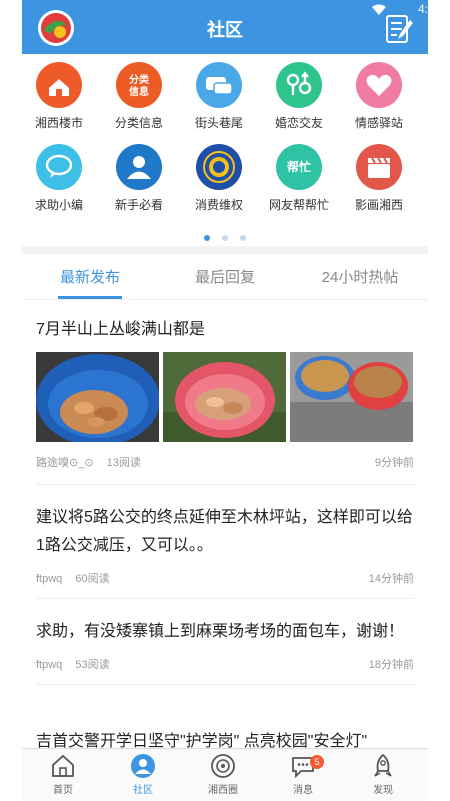 The height and width of the screenshot is (801, 450). What do you see at coordinates (391, 579) in the screenshot?
I see `post-time: 14分钟前` at bounding box center [391, 579].